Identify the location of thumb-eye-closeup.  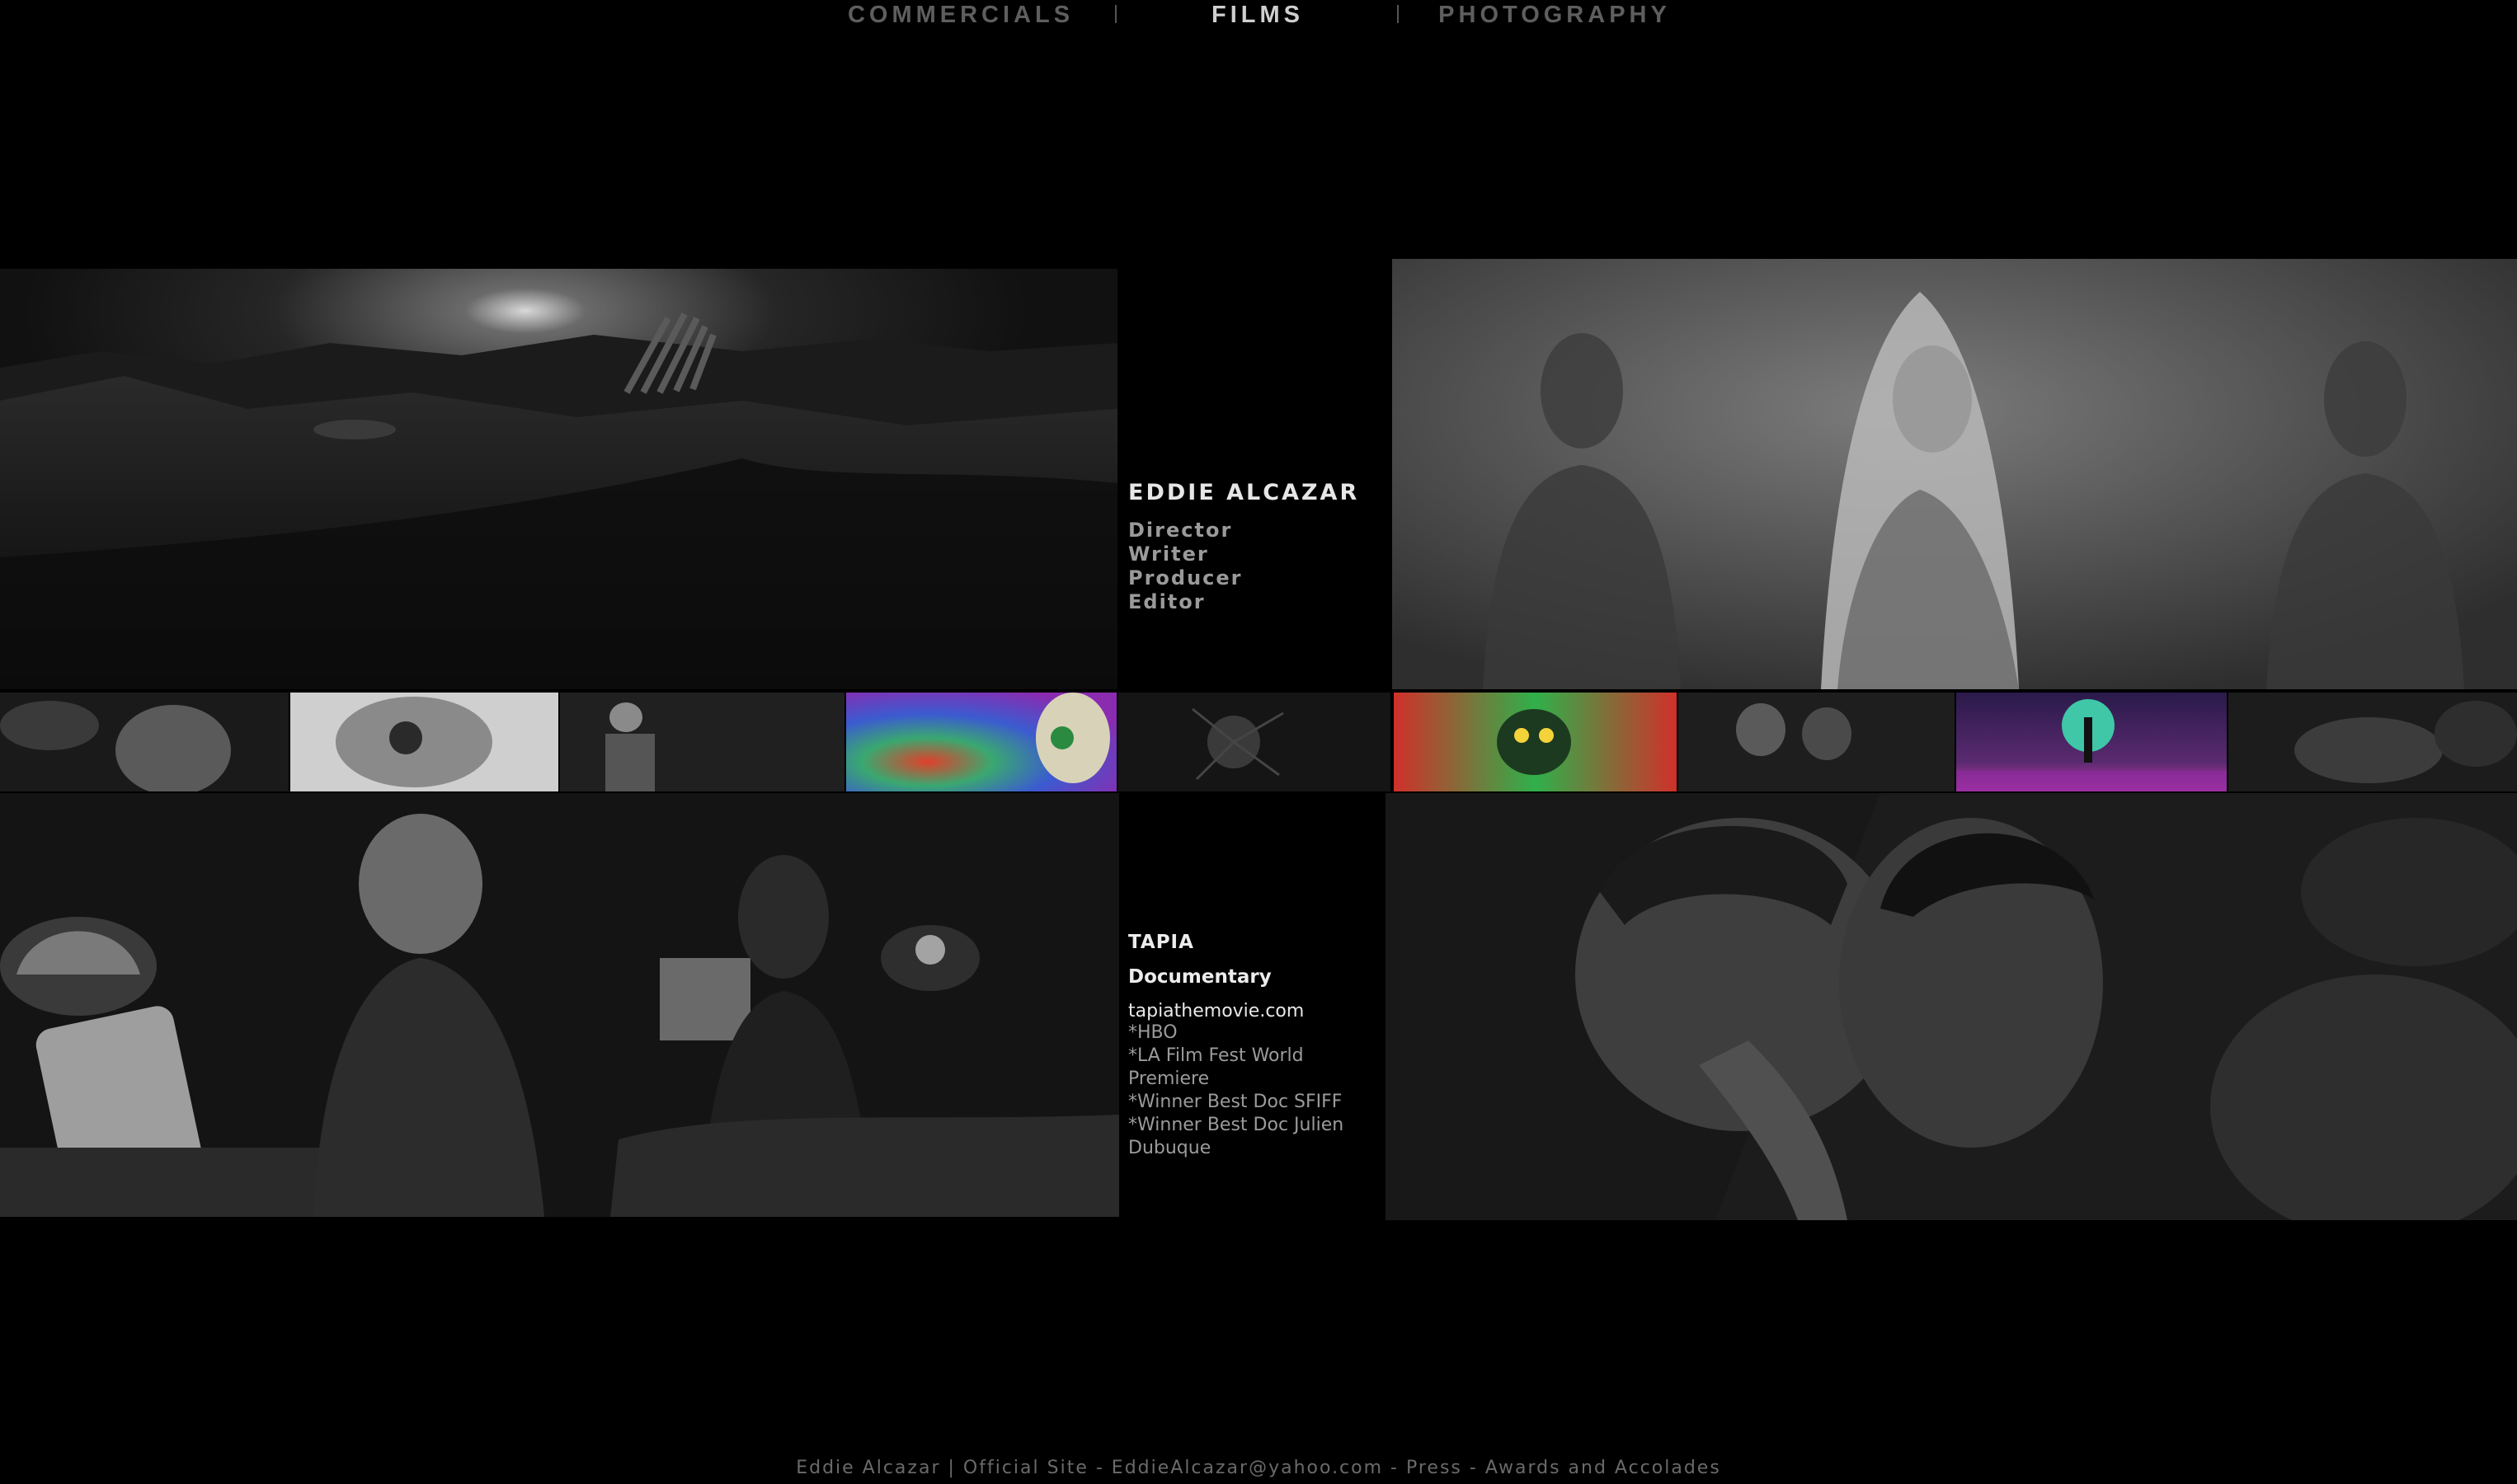
(424, 742).